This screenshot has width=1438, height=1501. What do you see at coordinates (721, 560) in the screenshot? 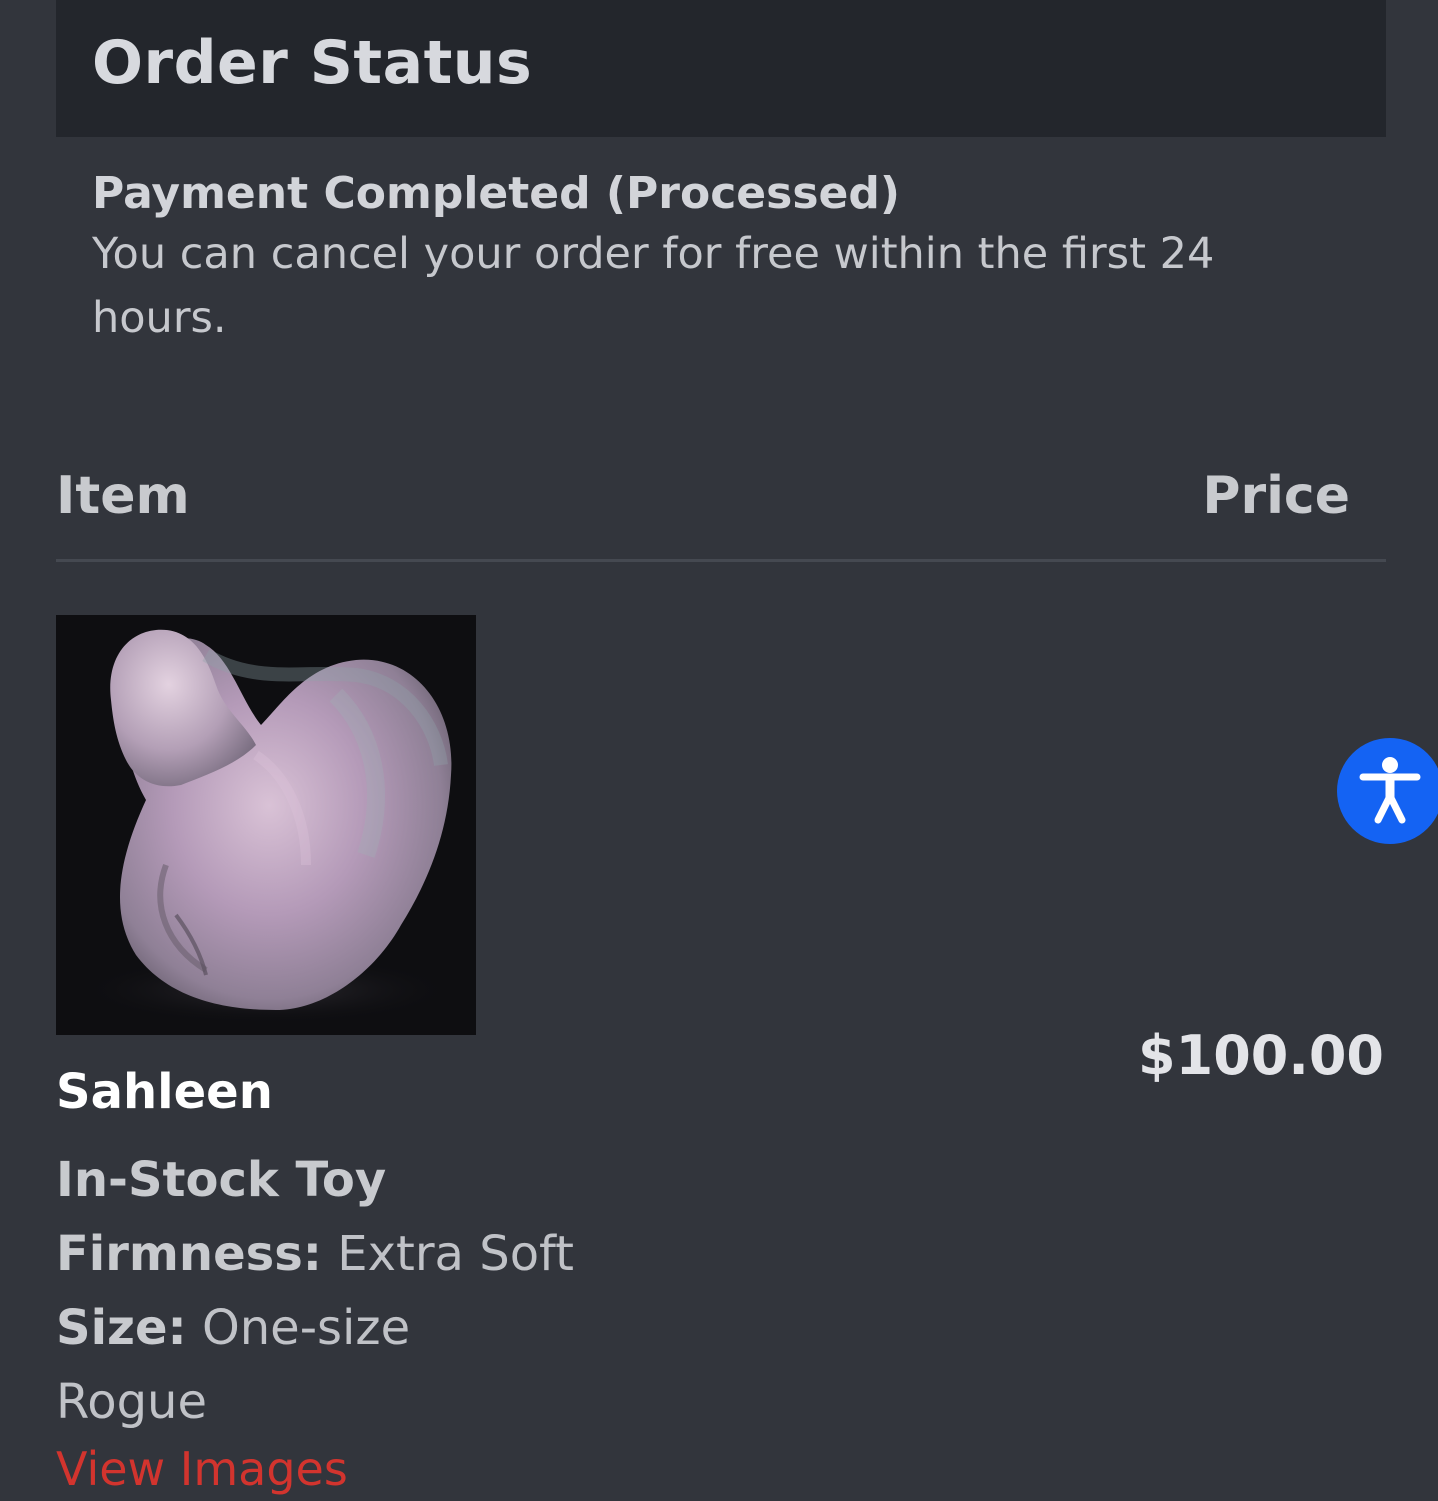
I see `table-divider` at bounding box center [721, 560].